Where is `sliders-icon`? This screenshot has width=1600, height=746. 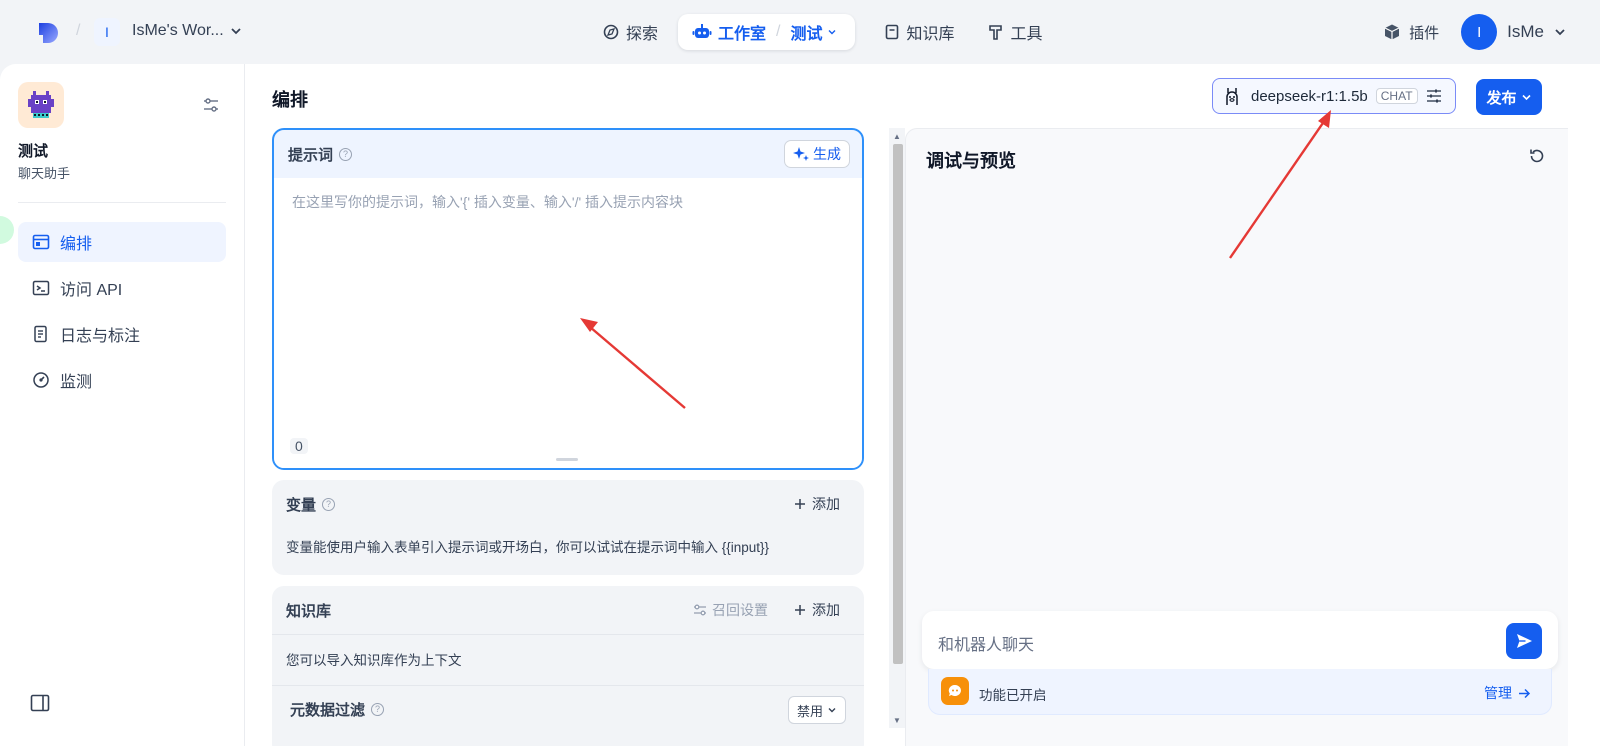 sliders-icon is located at coordinates (1434, 96).